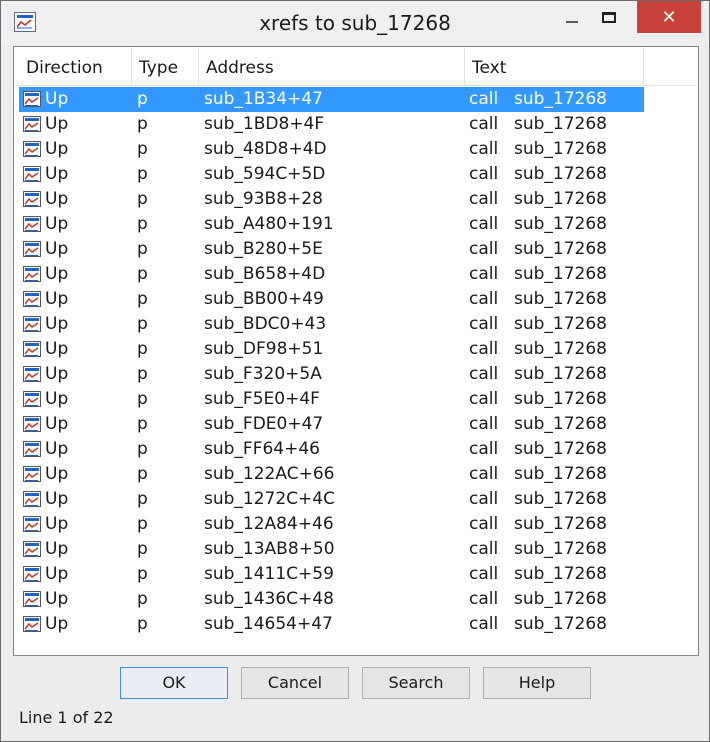 The height and width of the screenshot is (742, 710). I want to click on help-button: Help, so click(537, 683).